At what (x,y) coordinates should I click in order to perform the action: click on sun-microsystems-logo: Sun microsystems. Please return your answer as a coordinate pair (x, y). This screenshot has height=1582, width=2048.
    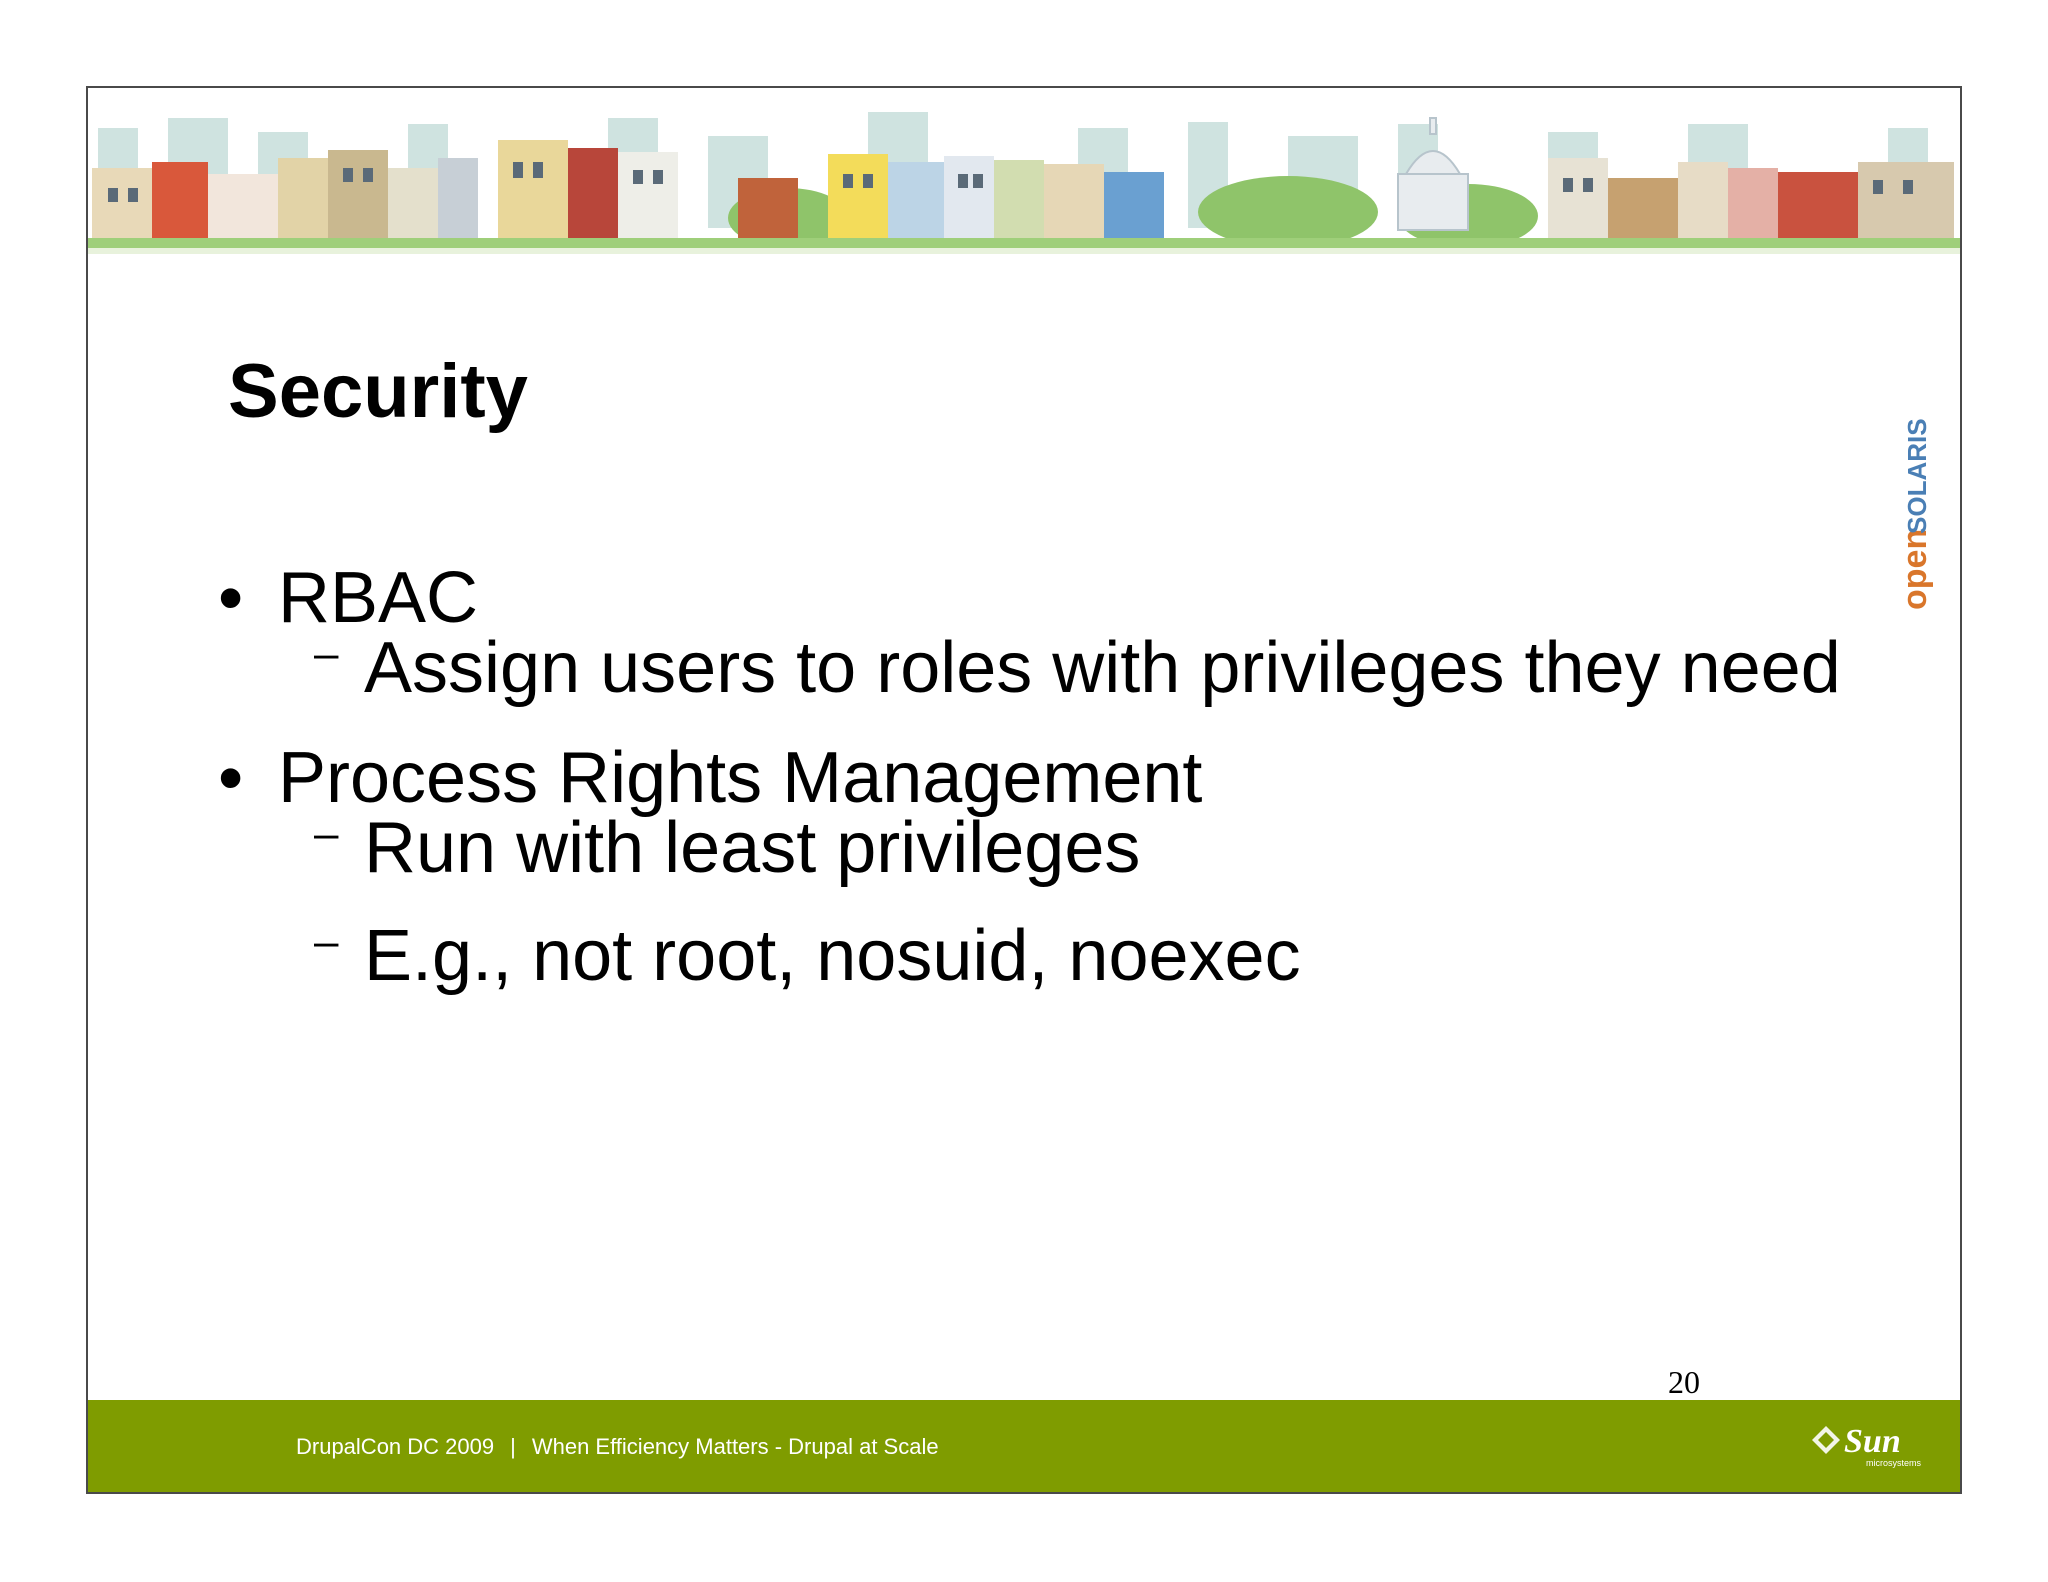
    Looking at the image, I should click on (1867, 1445).